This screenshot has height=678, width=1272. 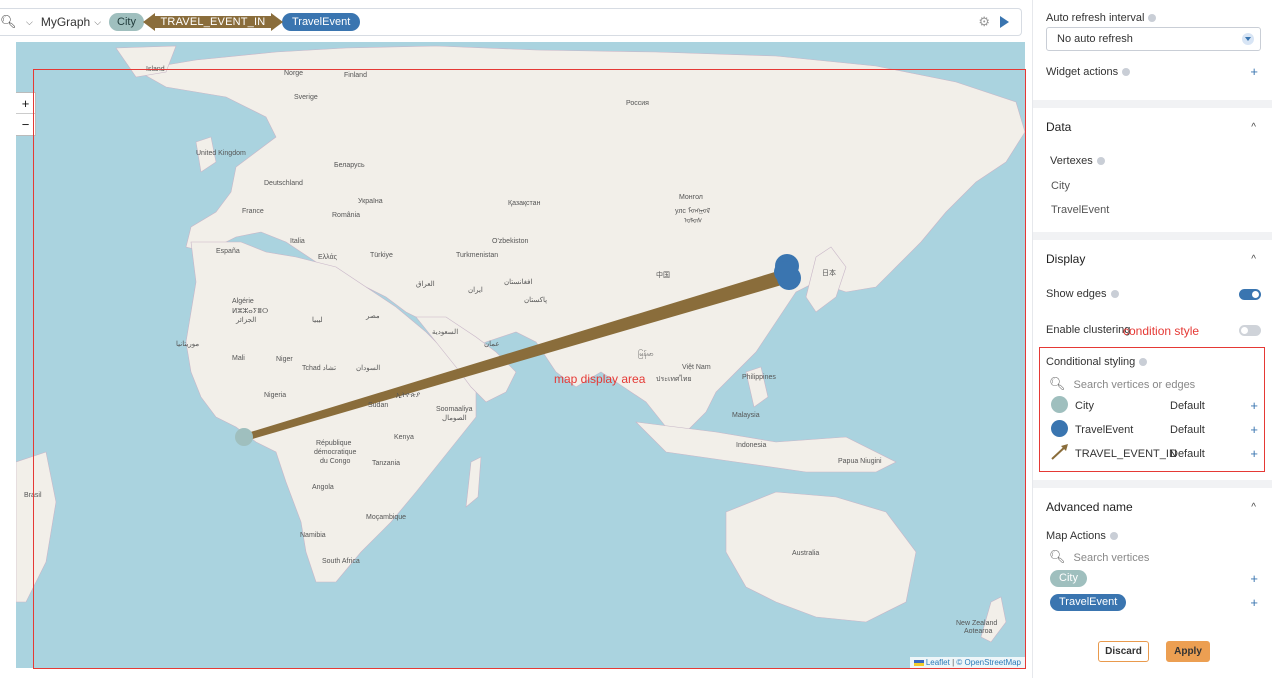 I want to click on map-label: Algérie, so click(x=243, y=301).